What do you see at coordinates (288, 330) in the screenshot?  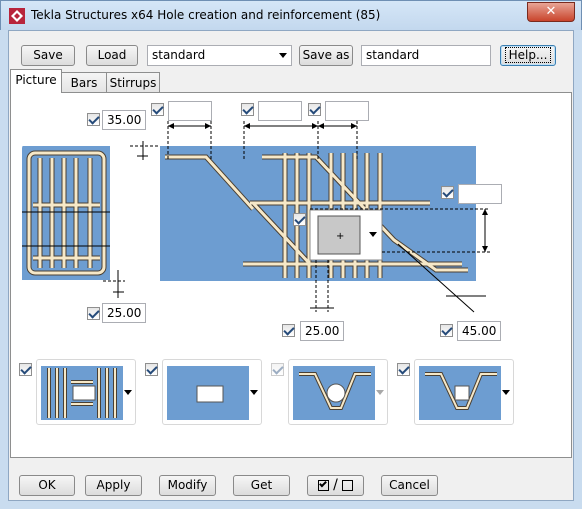 I see `bottom-mid-checkbox` at bounding box center [288, 330].